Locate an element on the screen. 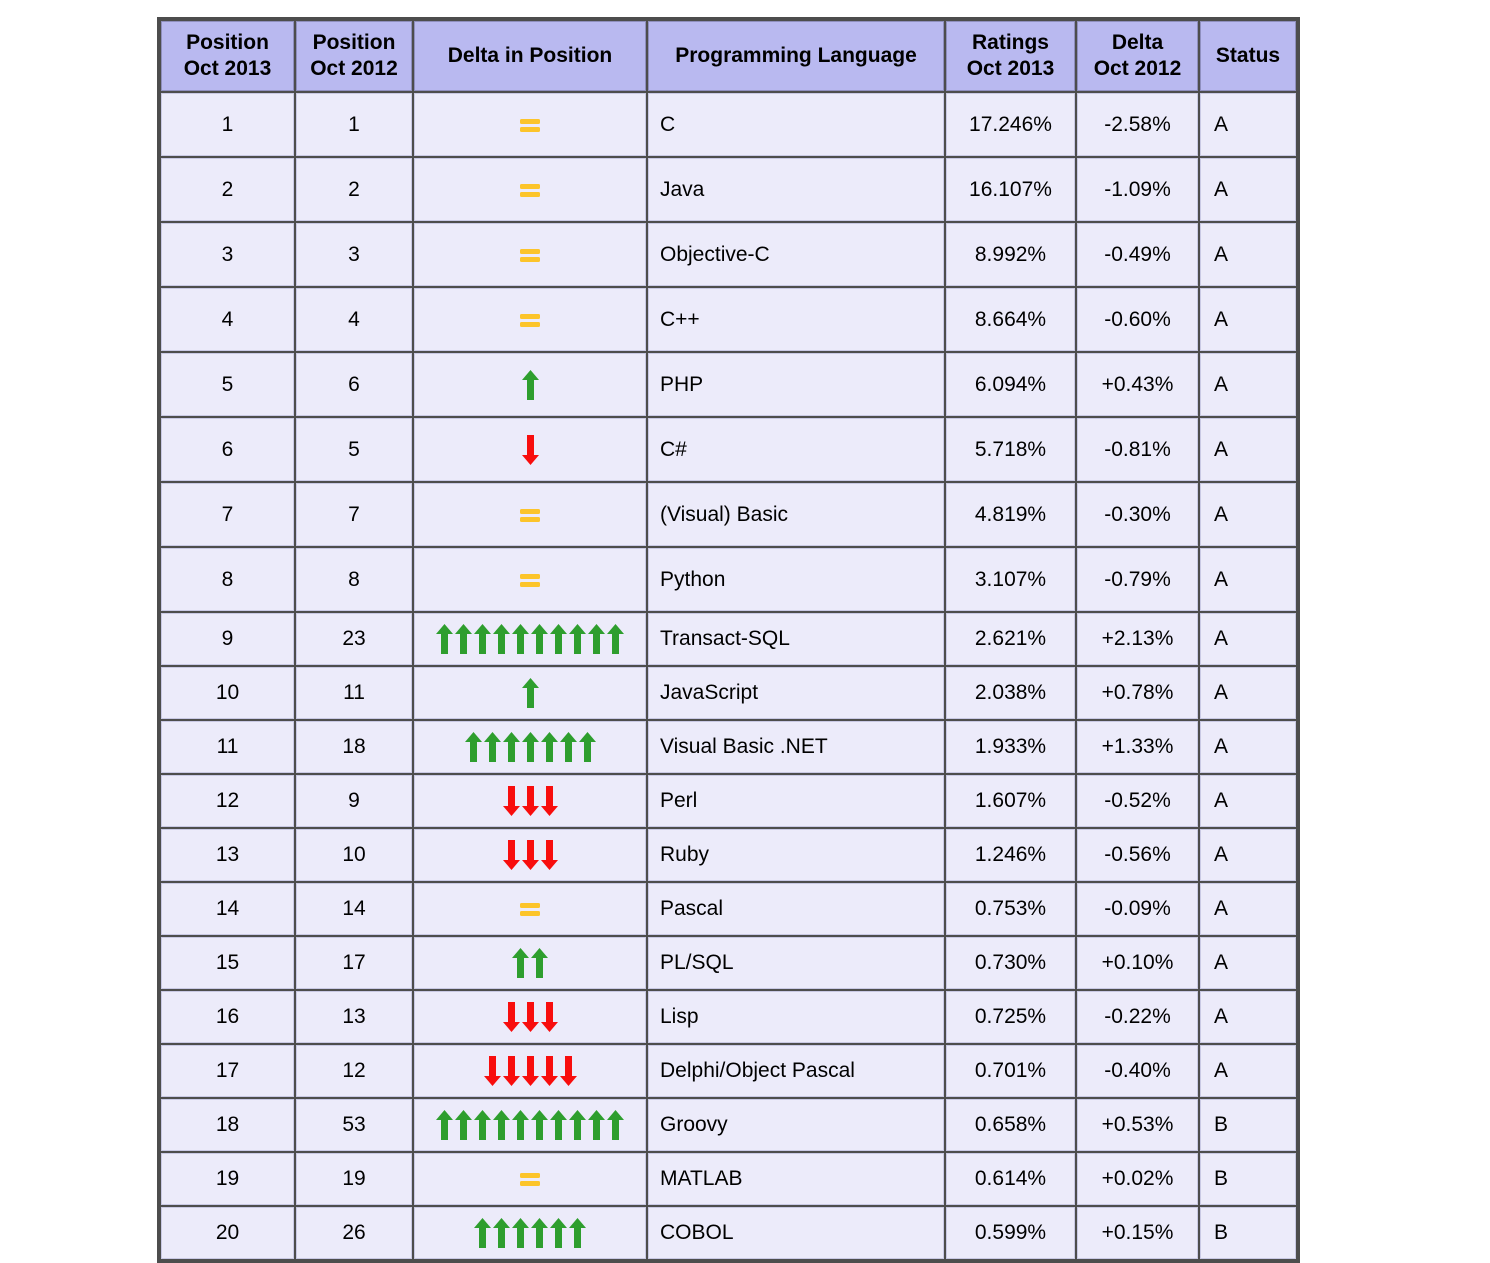 This screenshot has height=1263, width=1490. cell-position-2013: 8 is located at coordinates (227, 580).